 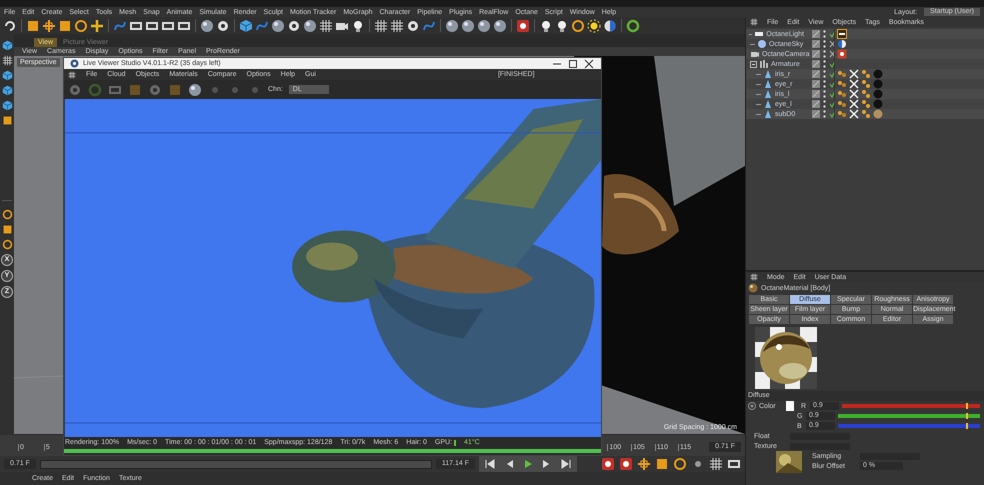 What do you see at coordinates (752, 406) in the screenshot?
I see `radio-icon` at bounding box center [752, 406].